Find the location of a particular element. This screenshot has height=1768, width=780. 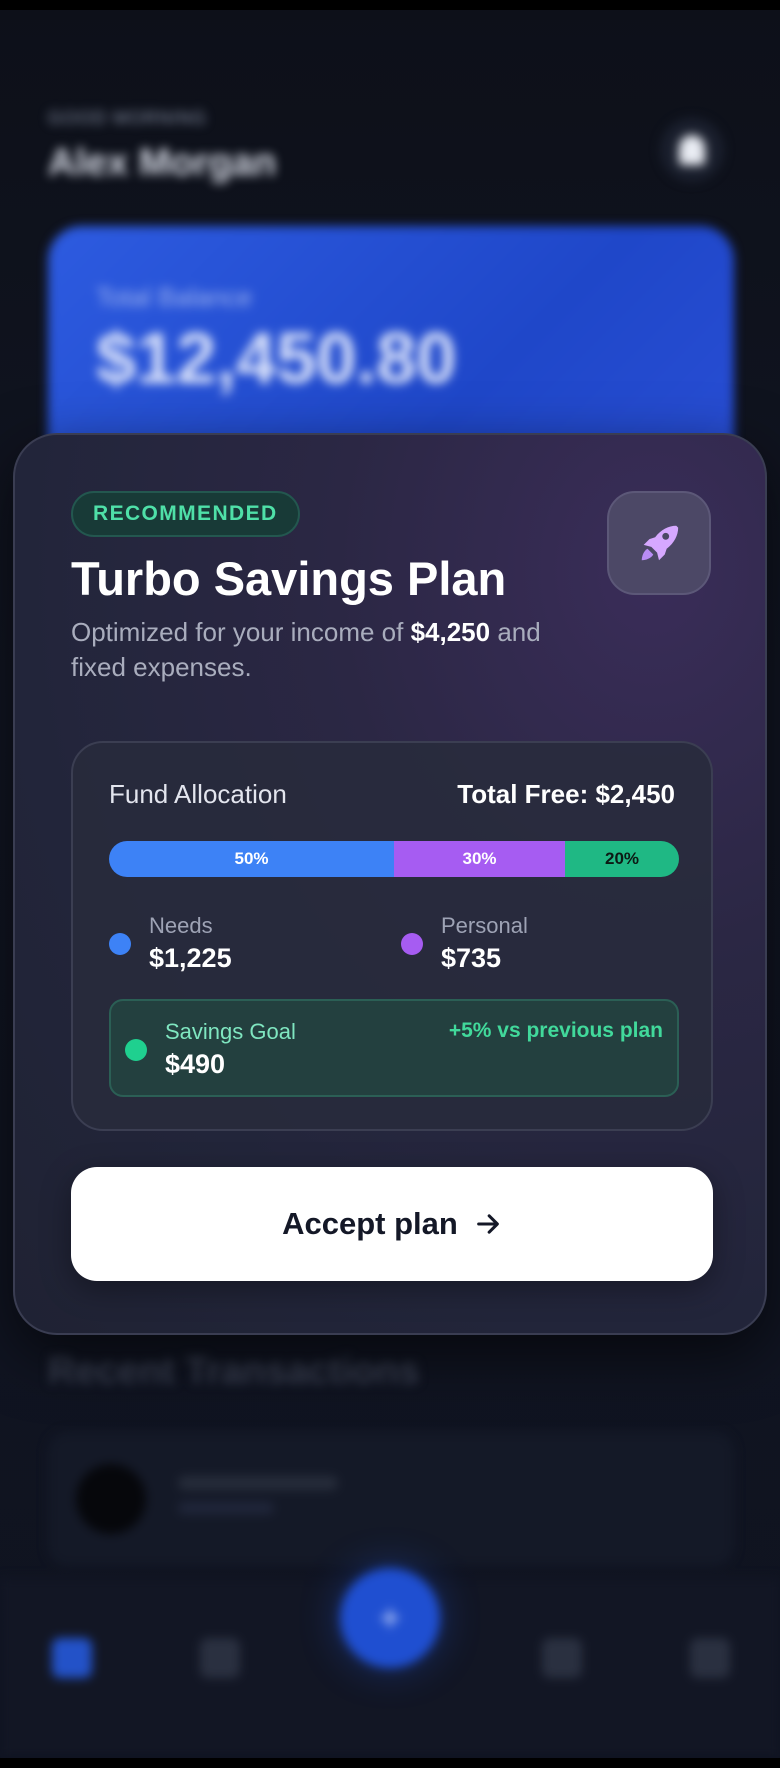

personal-segment: 30% is located at coordinates (479, 859).